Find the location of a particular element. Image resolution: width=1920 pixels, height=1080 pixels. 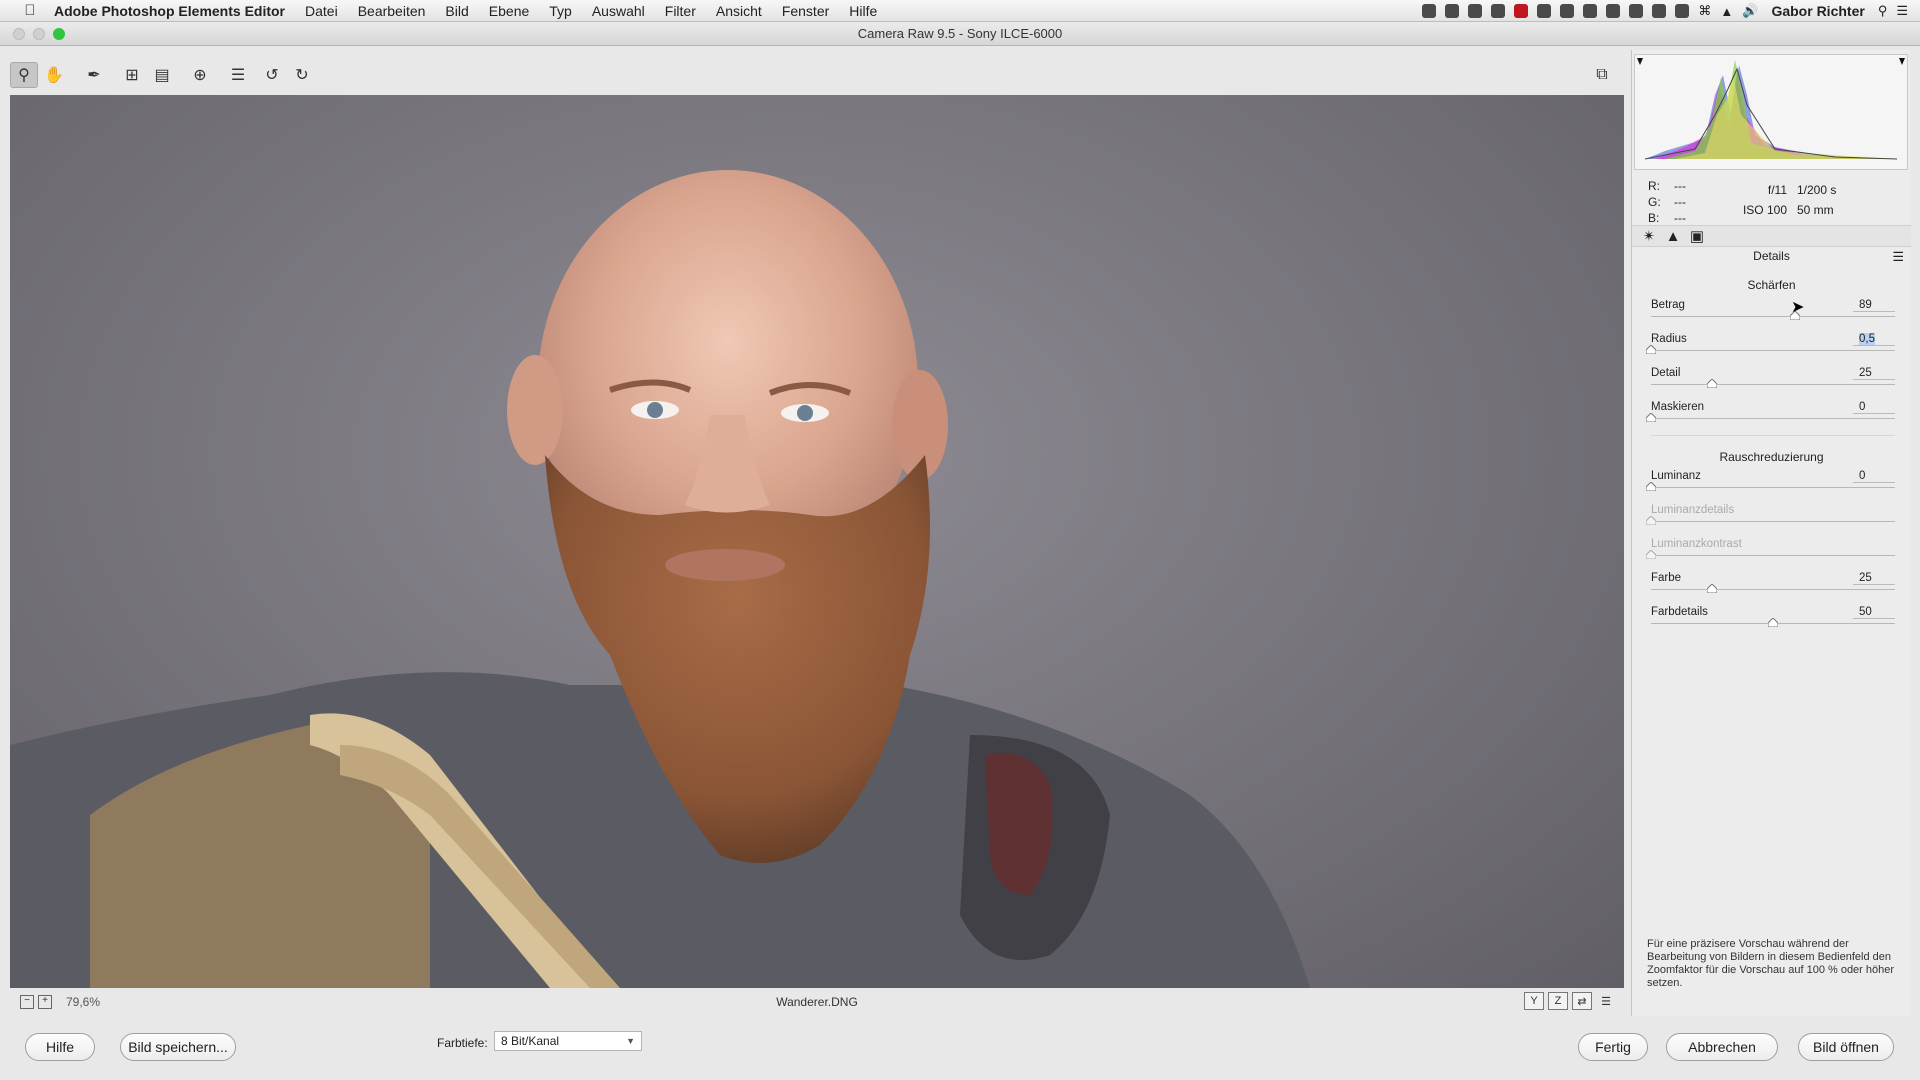

list-icon: ☰ is located at coordinates (238, 75).